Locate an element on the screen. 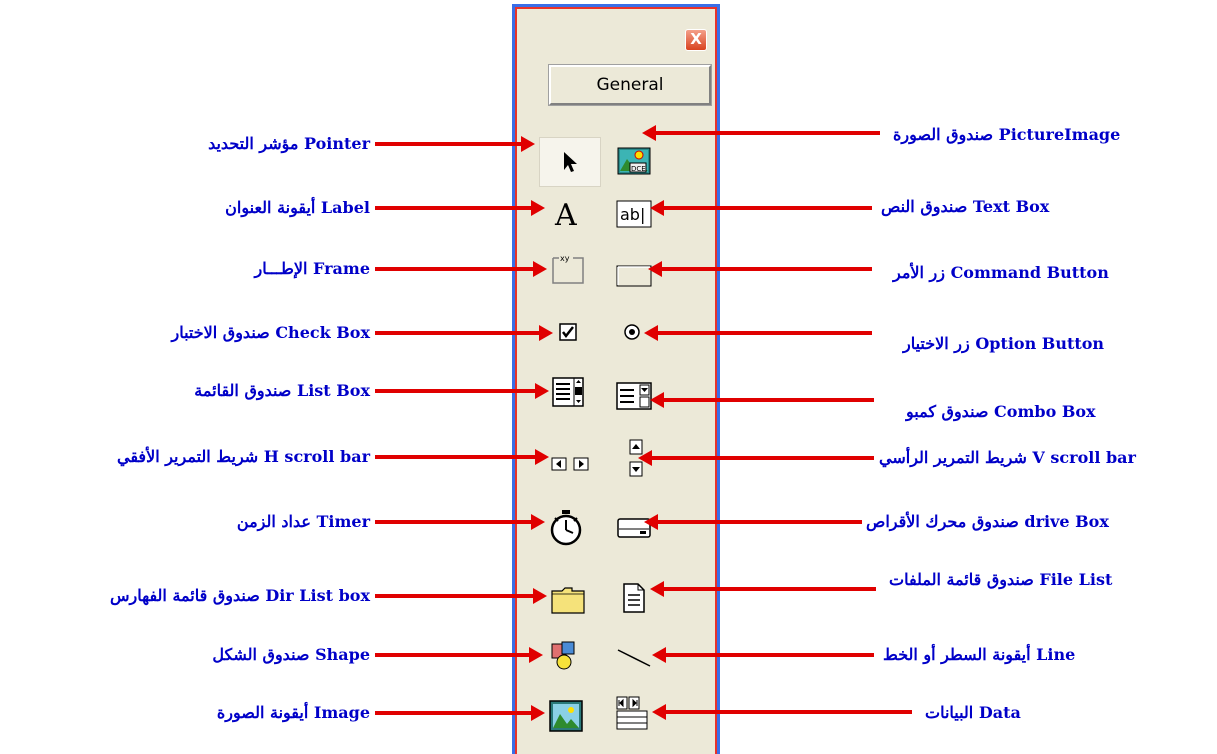 The height and width of the screenshot is (754, 1217). hscrollbar-arrow is located at coordinates (462, 457).